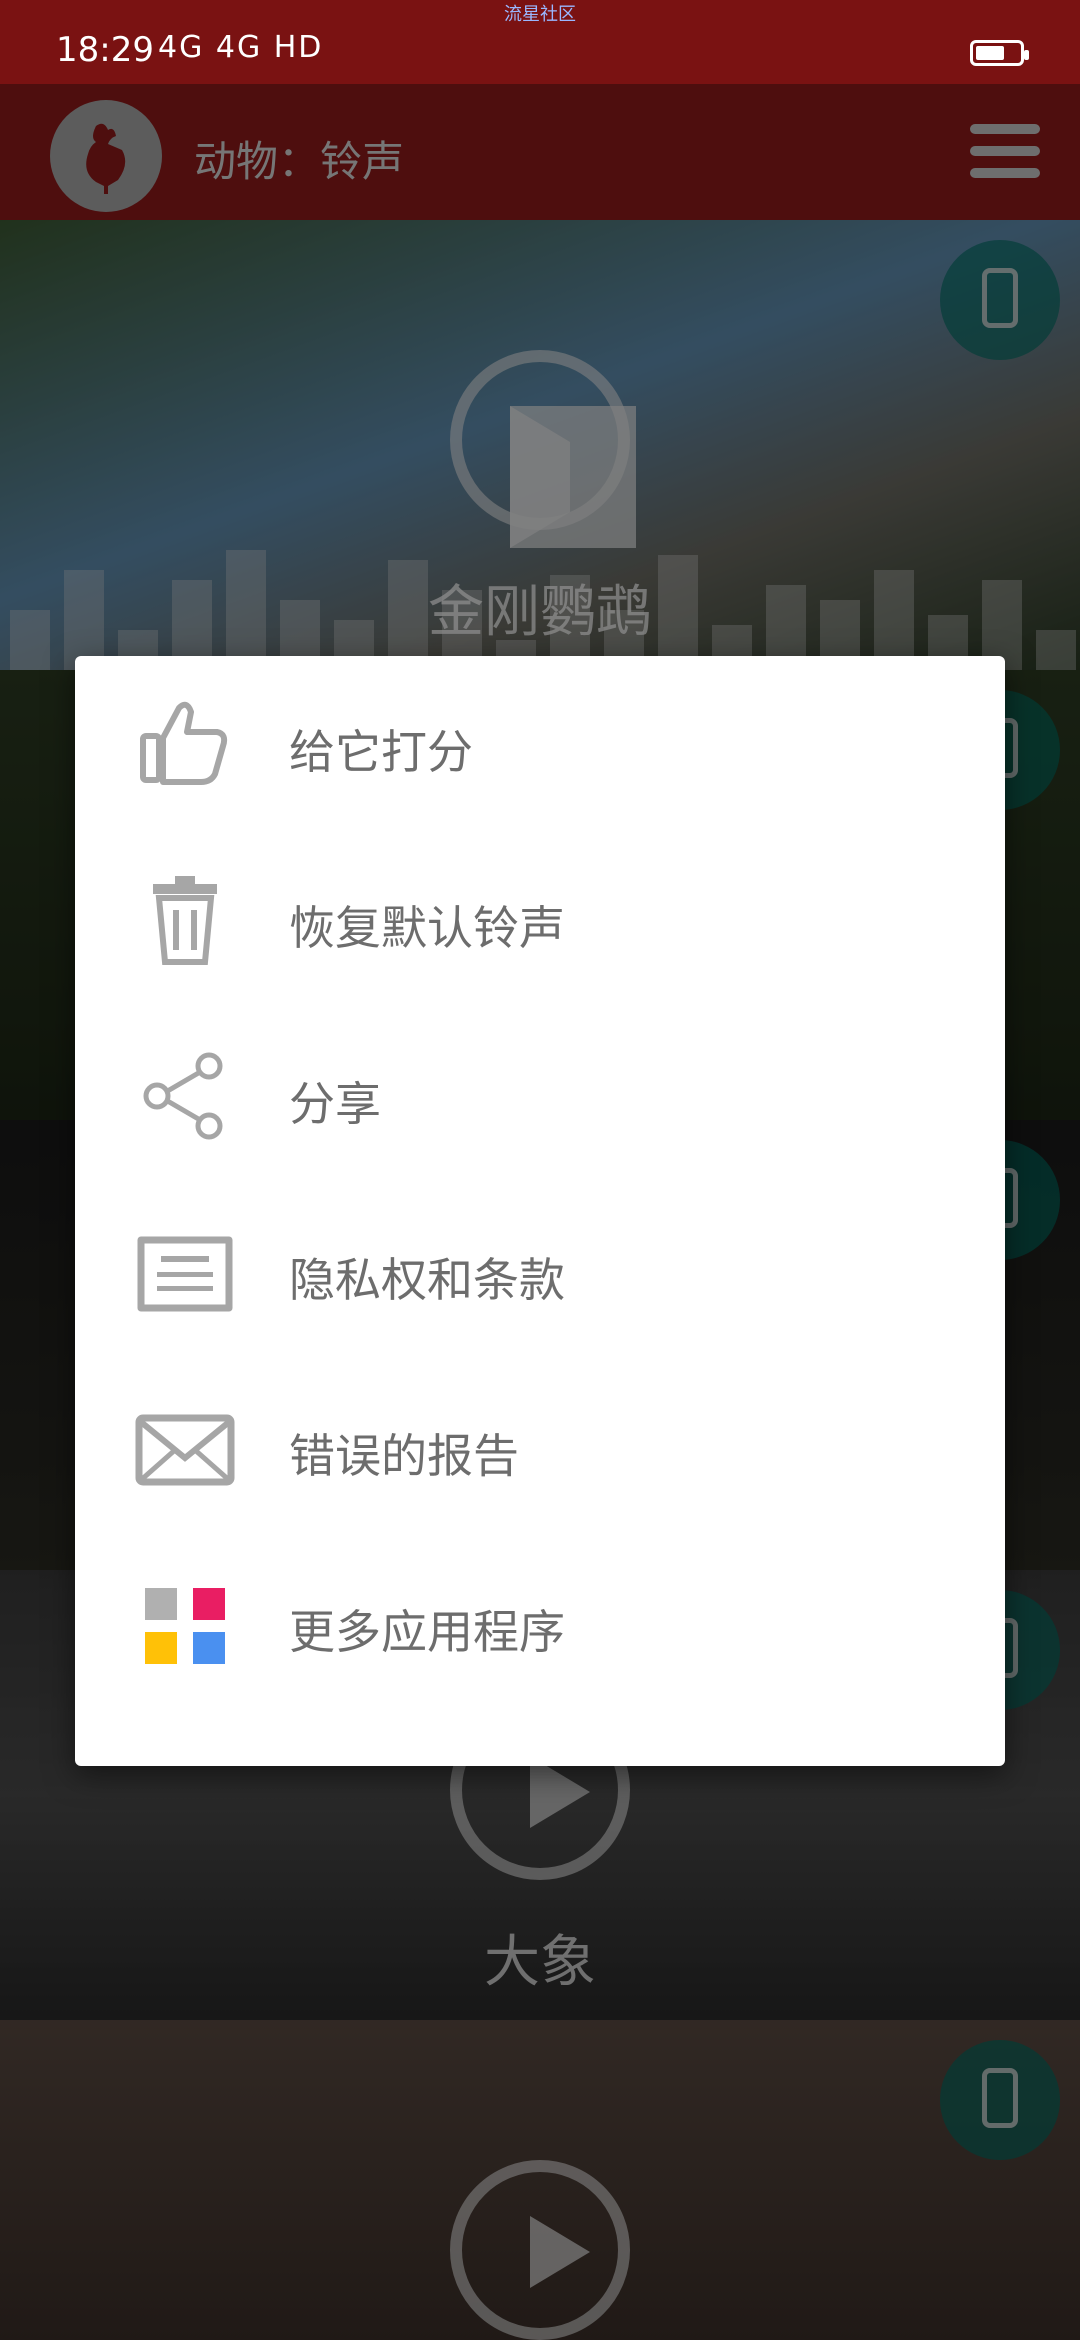  Describe the element at coordinates (427, 1632) in the screenshot. I see `menu-item-label: 更多应用程序` at that location.